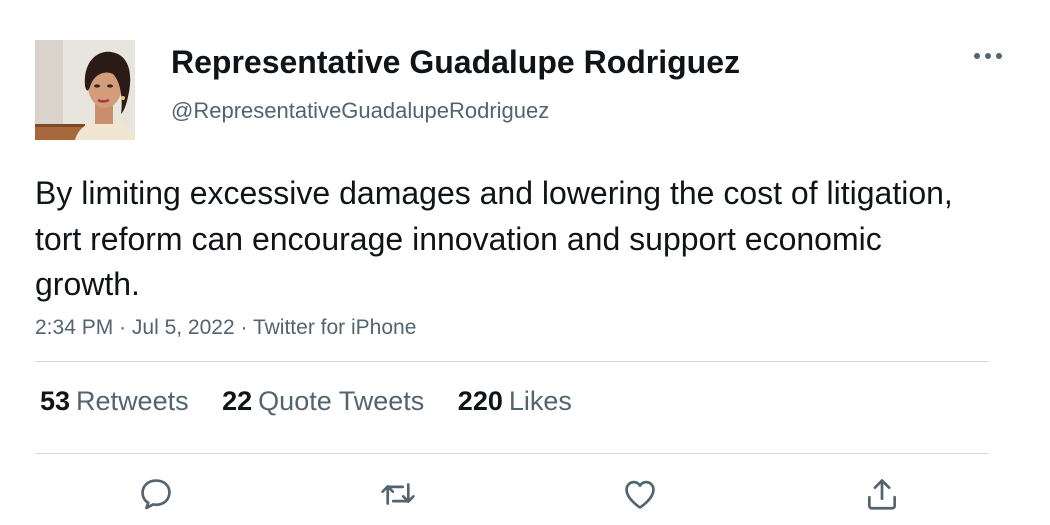  I want to click on retweet-icon, so click(398, 494).